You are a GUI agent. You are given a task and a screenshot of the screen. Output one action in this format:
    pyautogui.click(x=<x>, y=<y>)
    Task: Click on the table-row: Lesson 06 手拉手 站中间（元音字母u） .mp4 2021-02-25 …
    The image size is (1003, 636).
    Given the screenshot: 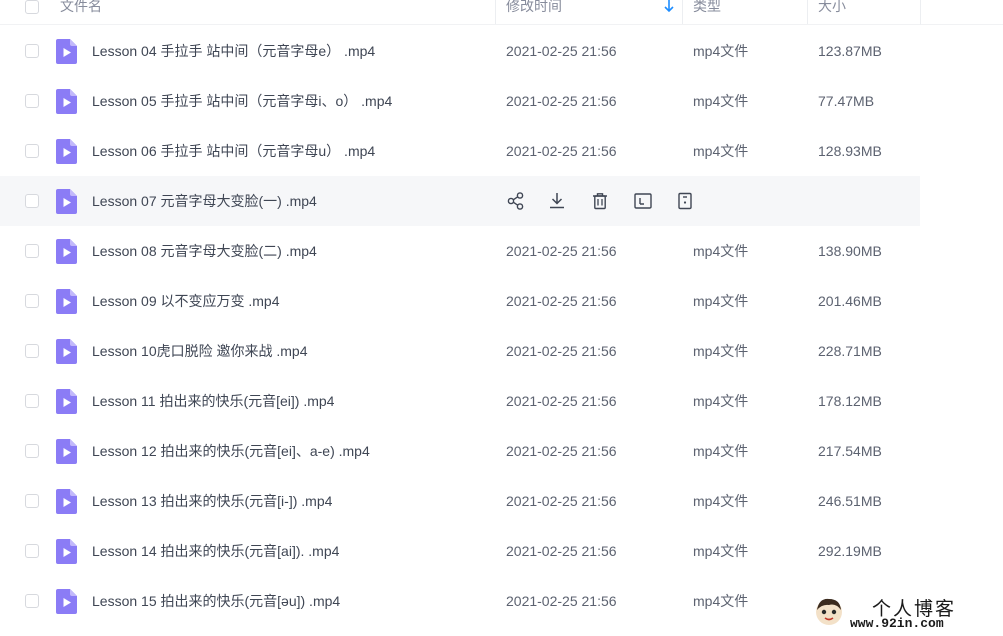 What is the action you would take?
    pyautogui.click(x=460, y=151)
    